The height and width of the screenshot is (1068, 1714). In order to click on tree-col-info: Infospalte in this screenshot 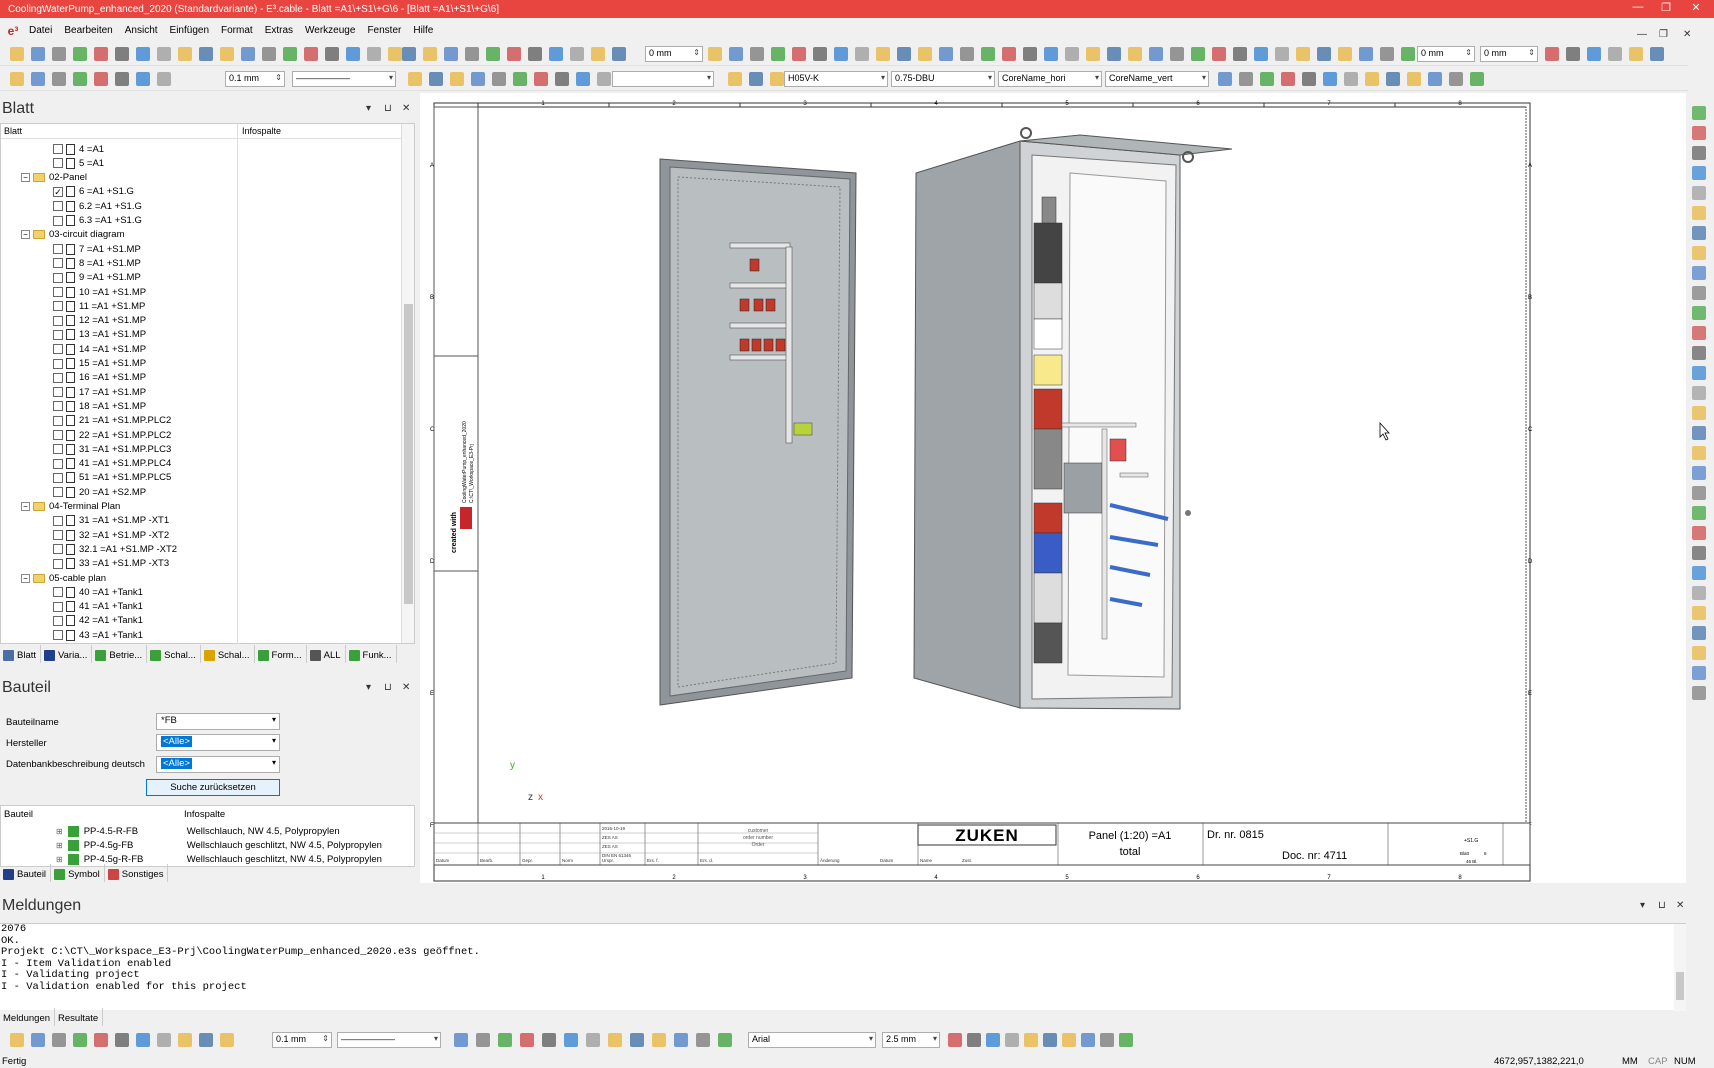, I will do `click(261, 131)`.